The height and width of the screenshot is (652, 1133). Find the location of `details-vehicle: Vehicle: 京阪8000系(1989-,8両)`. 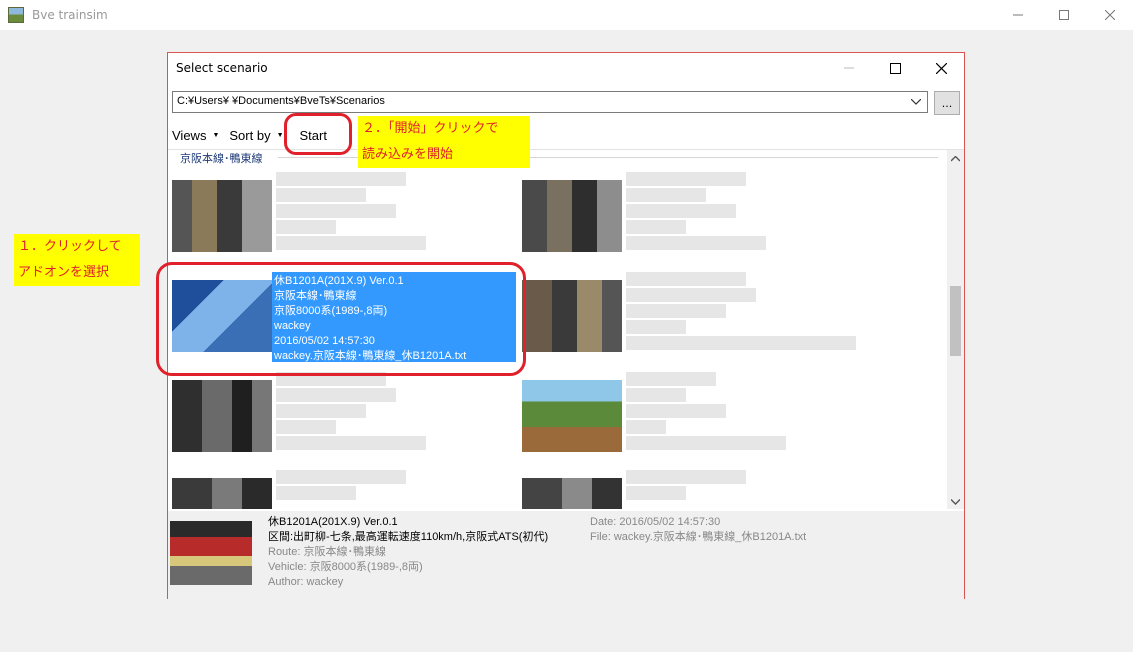

details-vehicle: Vehicle: 京阪8000系(1989-,8両) is located at coordinates (345, 567).